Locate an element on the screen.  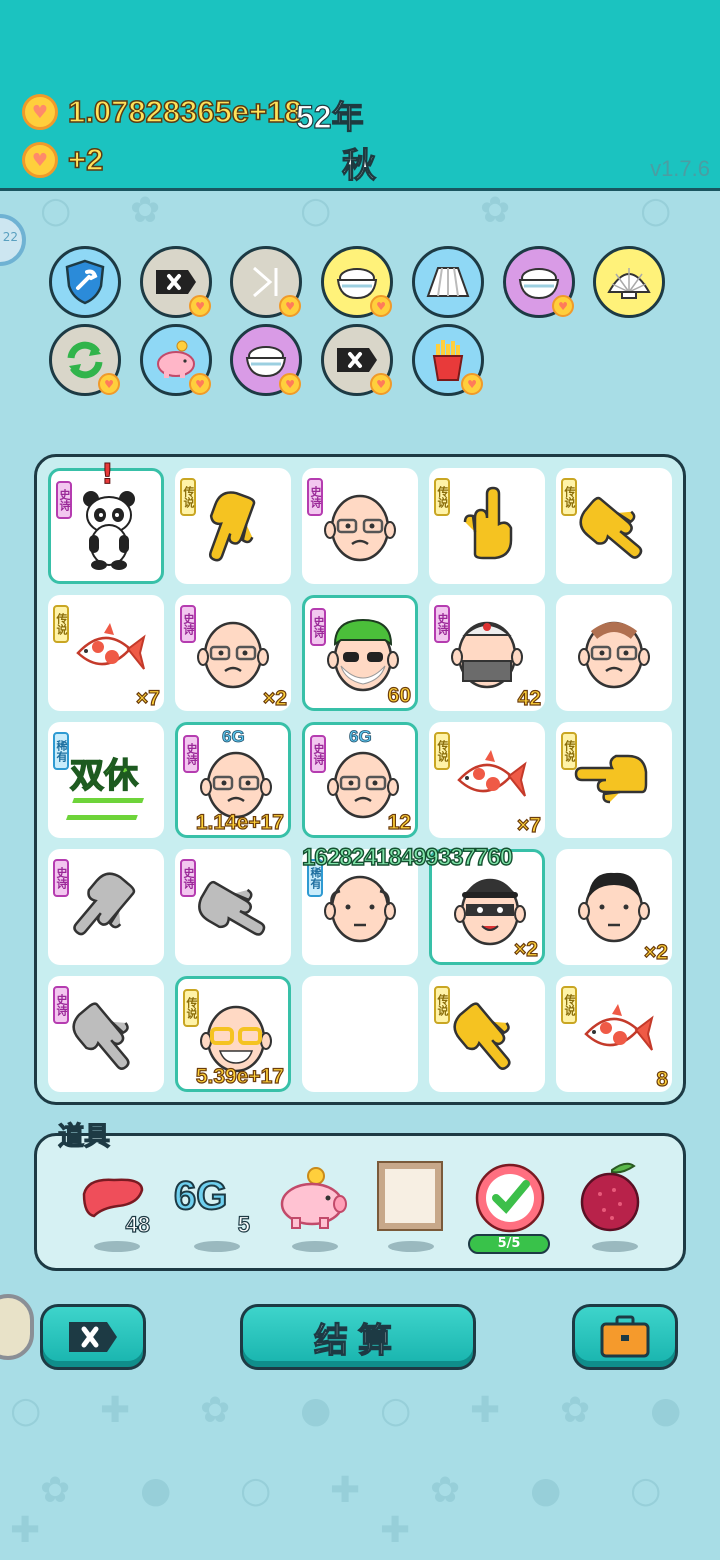
check-badge-item: 5/5 is located at coordinates (509, 1206).